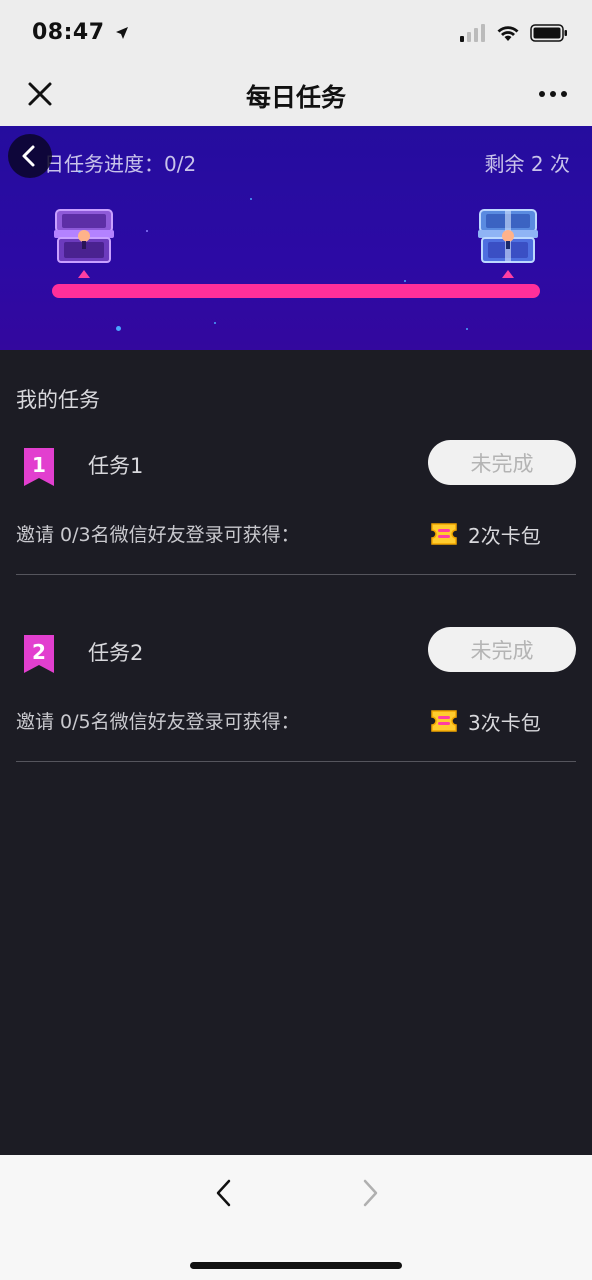 The image size is (592, 1280). Describe the element at coordinates (116, 466) in the screenshot. I see `task-name: 任务1` at that location.